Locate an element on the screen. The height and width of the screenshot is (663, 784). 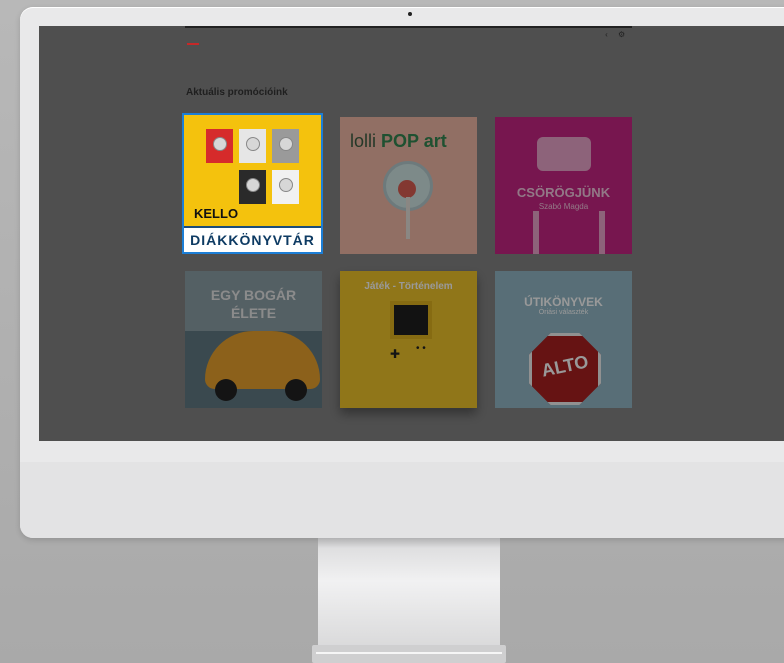
imac-chin is located at coordinates (402, 500).